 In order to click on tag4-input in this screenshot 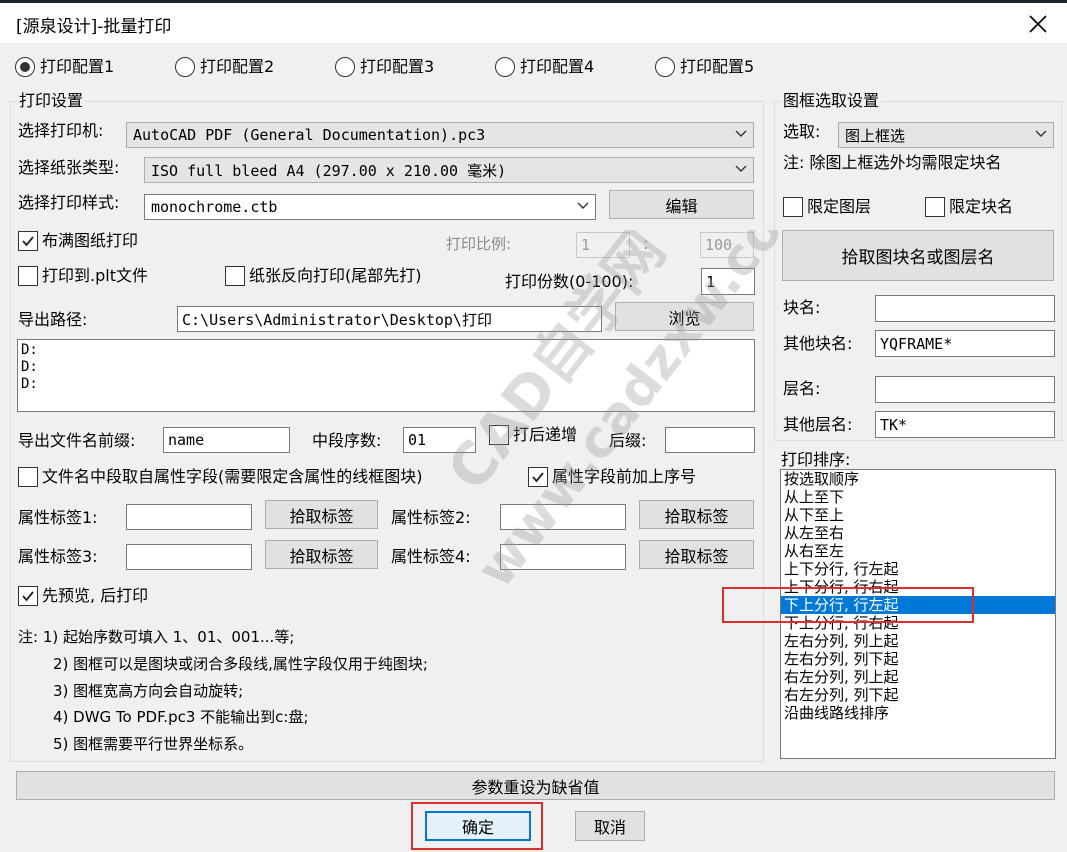, I will do `click(563, 557)`.